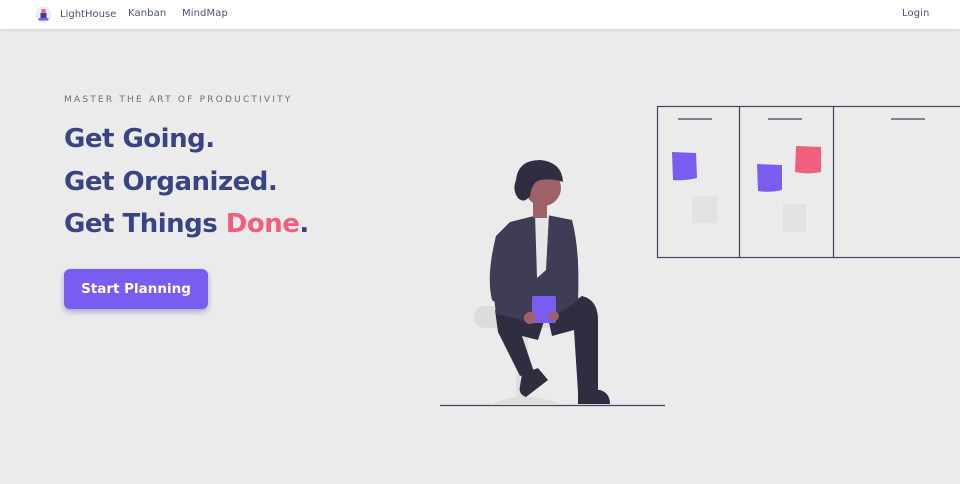 This screenshot has height=484, width=960. I want to click on hero-headline-line-3: Get Things Done., so click(186, 224).